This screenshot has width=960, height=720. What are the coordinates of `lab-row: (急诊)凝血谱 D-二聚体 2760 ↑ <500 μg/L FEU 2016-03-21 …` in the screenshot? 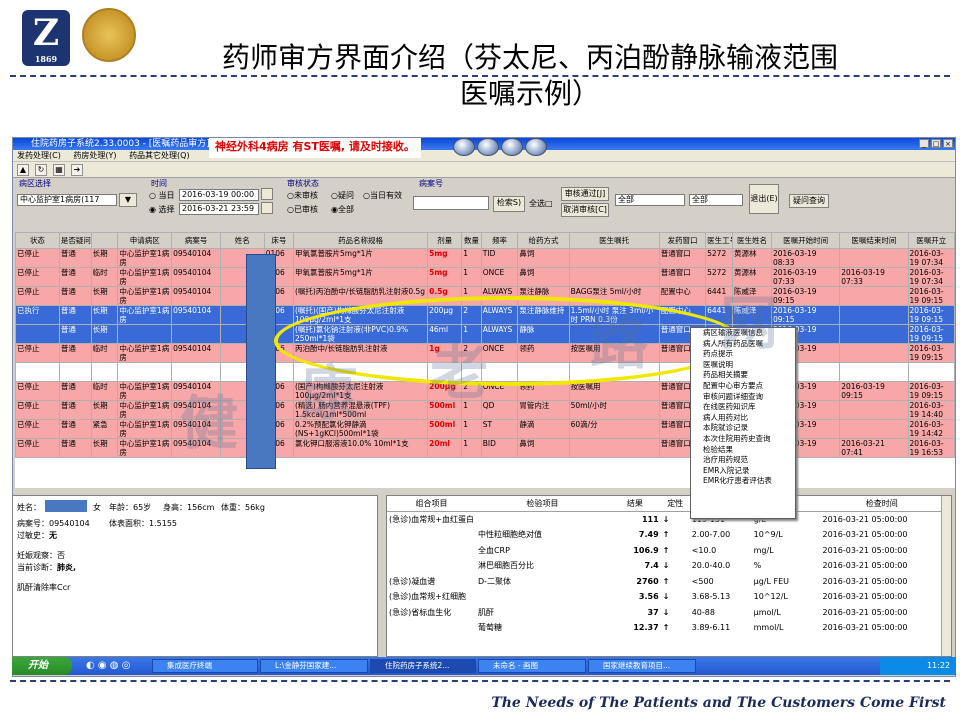 It's located at (665, 582).